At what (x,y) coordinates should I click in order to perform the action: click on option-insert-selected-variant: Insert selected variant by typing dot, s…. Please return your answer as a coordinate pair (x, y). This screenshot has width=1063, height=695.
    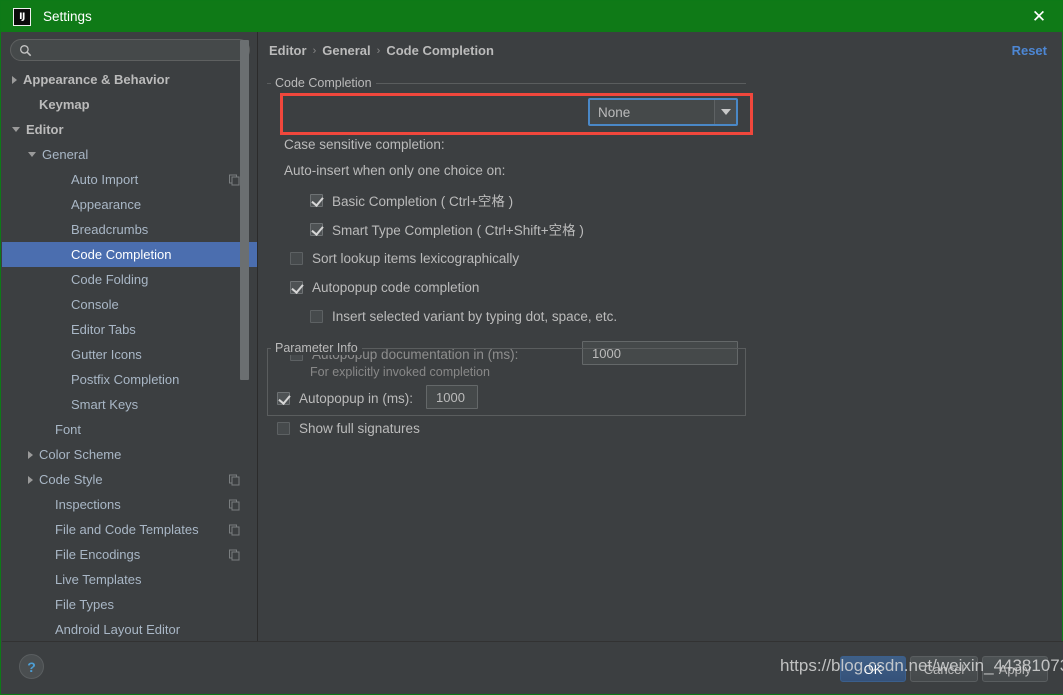
    Looking at the image, I should click on (463, 316).